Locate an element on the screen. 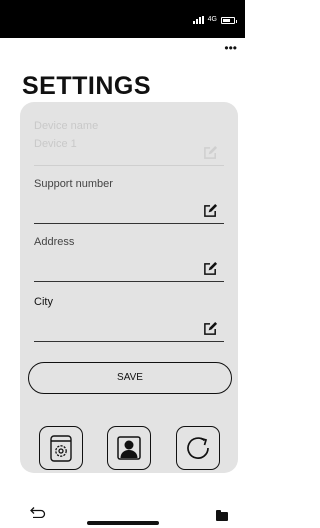 Image resolution: width=320 pixels, height=528 pixels. field-label: Device name is located at coordinates (66, 126).